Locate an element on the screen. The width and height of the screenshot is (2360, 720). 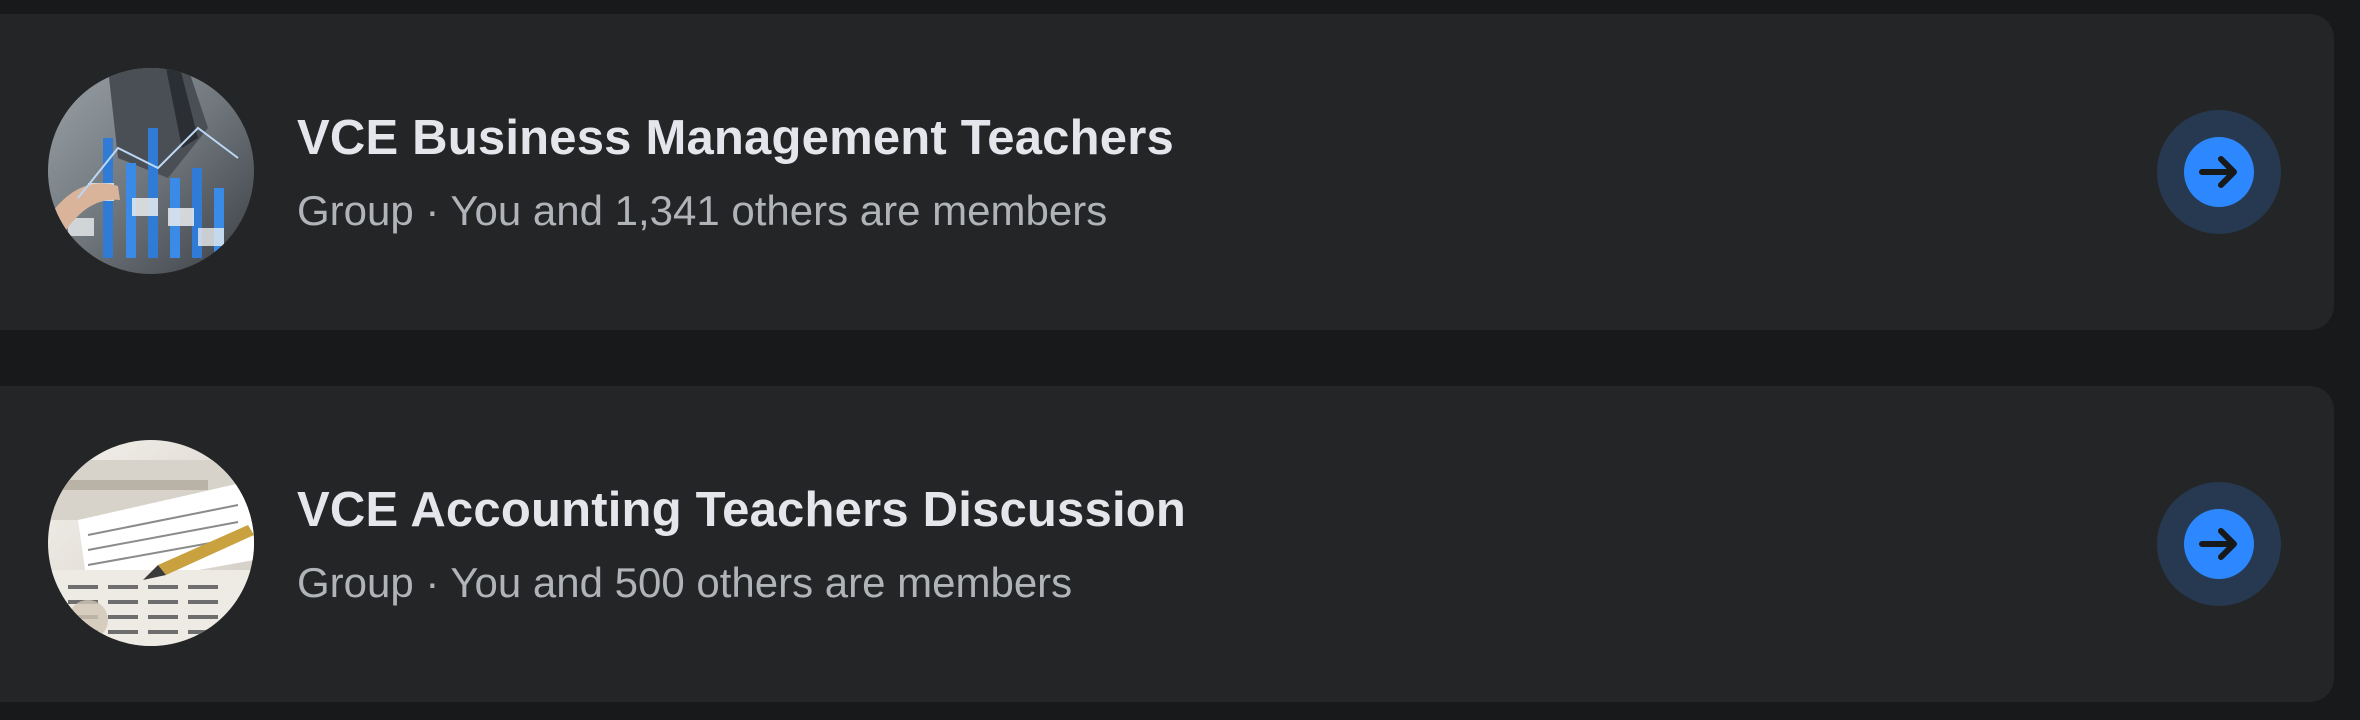
group-title: VCE Business Management Teachers is located at coordinates (735, 138).